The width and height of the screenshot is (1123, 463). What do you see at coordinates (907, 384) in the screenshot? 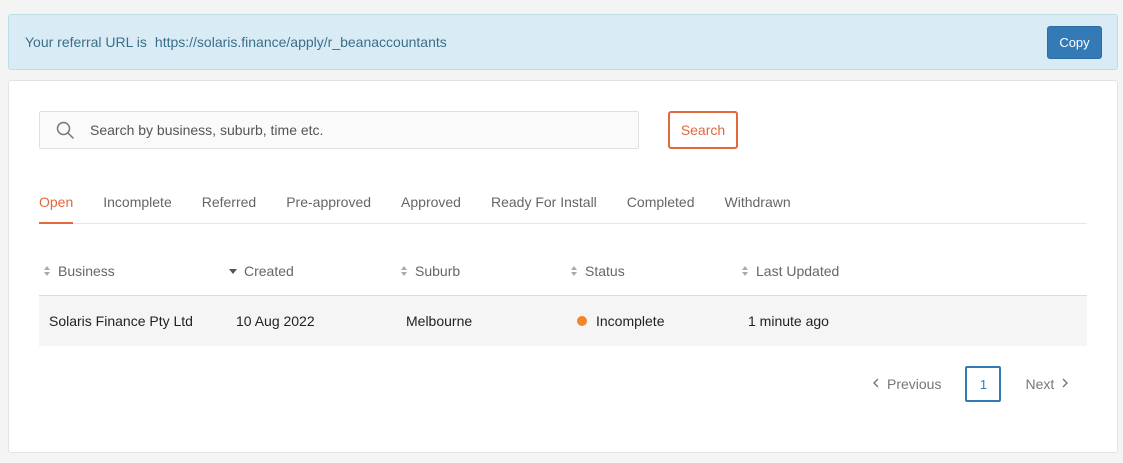
I see `previous-page-button: Previous` at bounding box center [907, 384].